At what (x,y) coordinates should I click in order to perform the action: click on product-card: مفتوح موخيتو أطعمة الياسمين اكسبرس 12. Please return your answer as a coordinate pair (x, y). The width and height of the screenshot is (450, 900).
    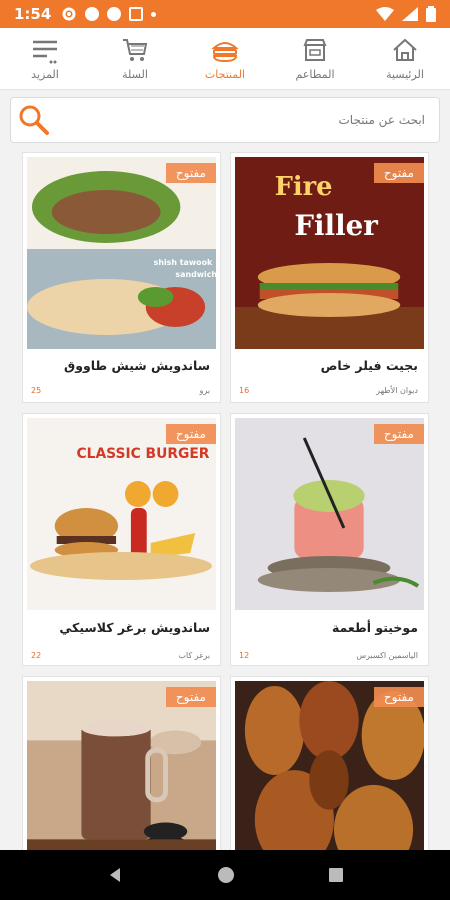
    Looking at the image, I should click on (329, 539).